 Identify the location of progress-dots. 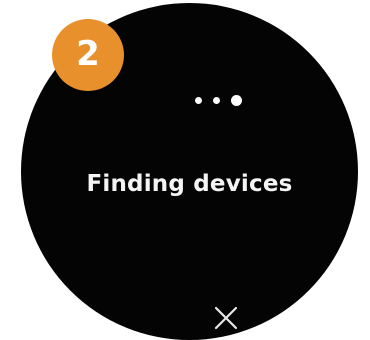
(218, 100).